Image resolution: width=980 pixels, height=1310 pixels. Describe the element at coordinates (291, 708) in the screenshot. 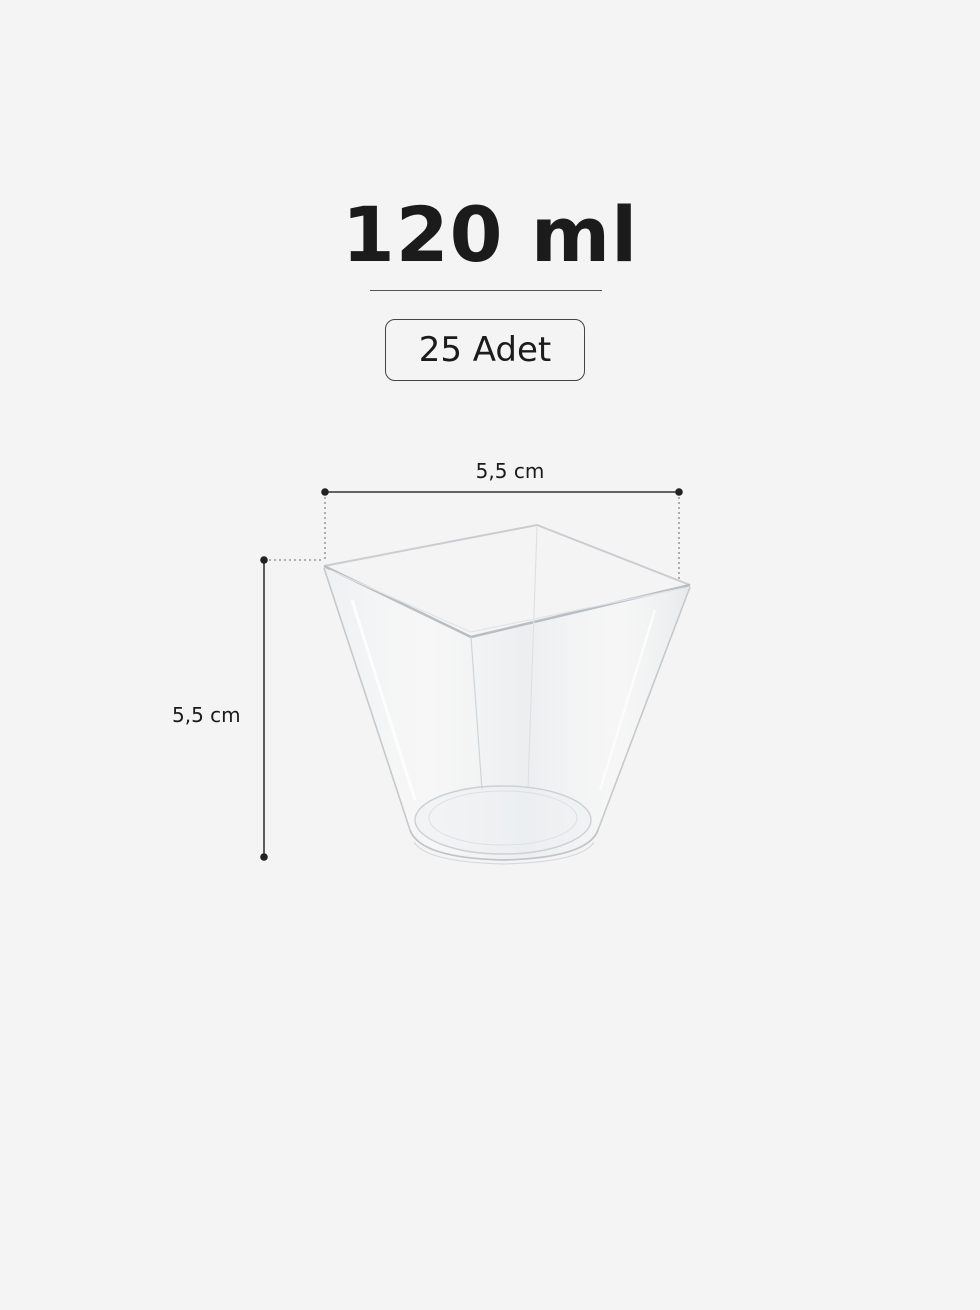

I see `height-dimension-line` at that location.